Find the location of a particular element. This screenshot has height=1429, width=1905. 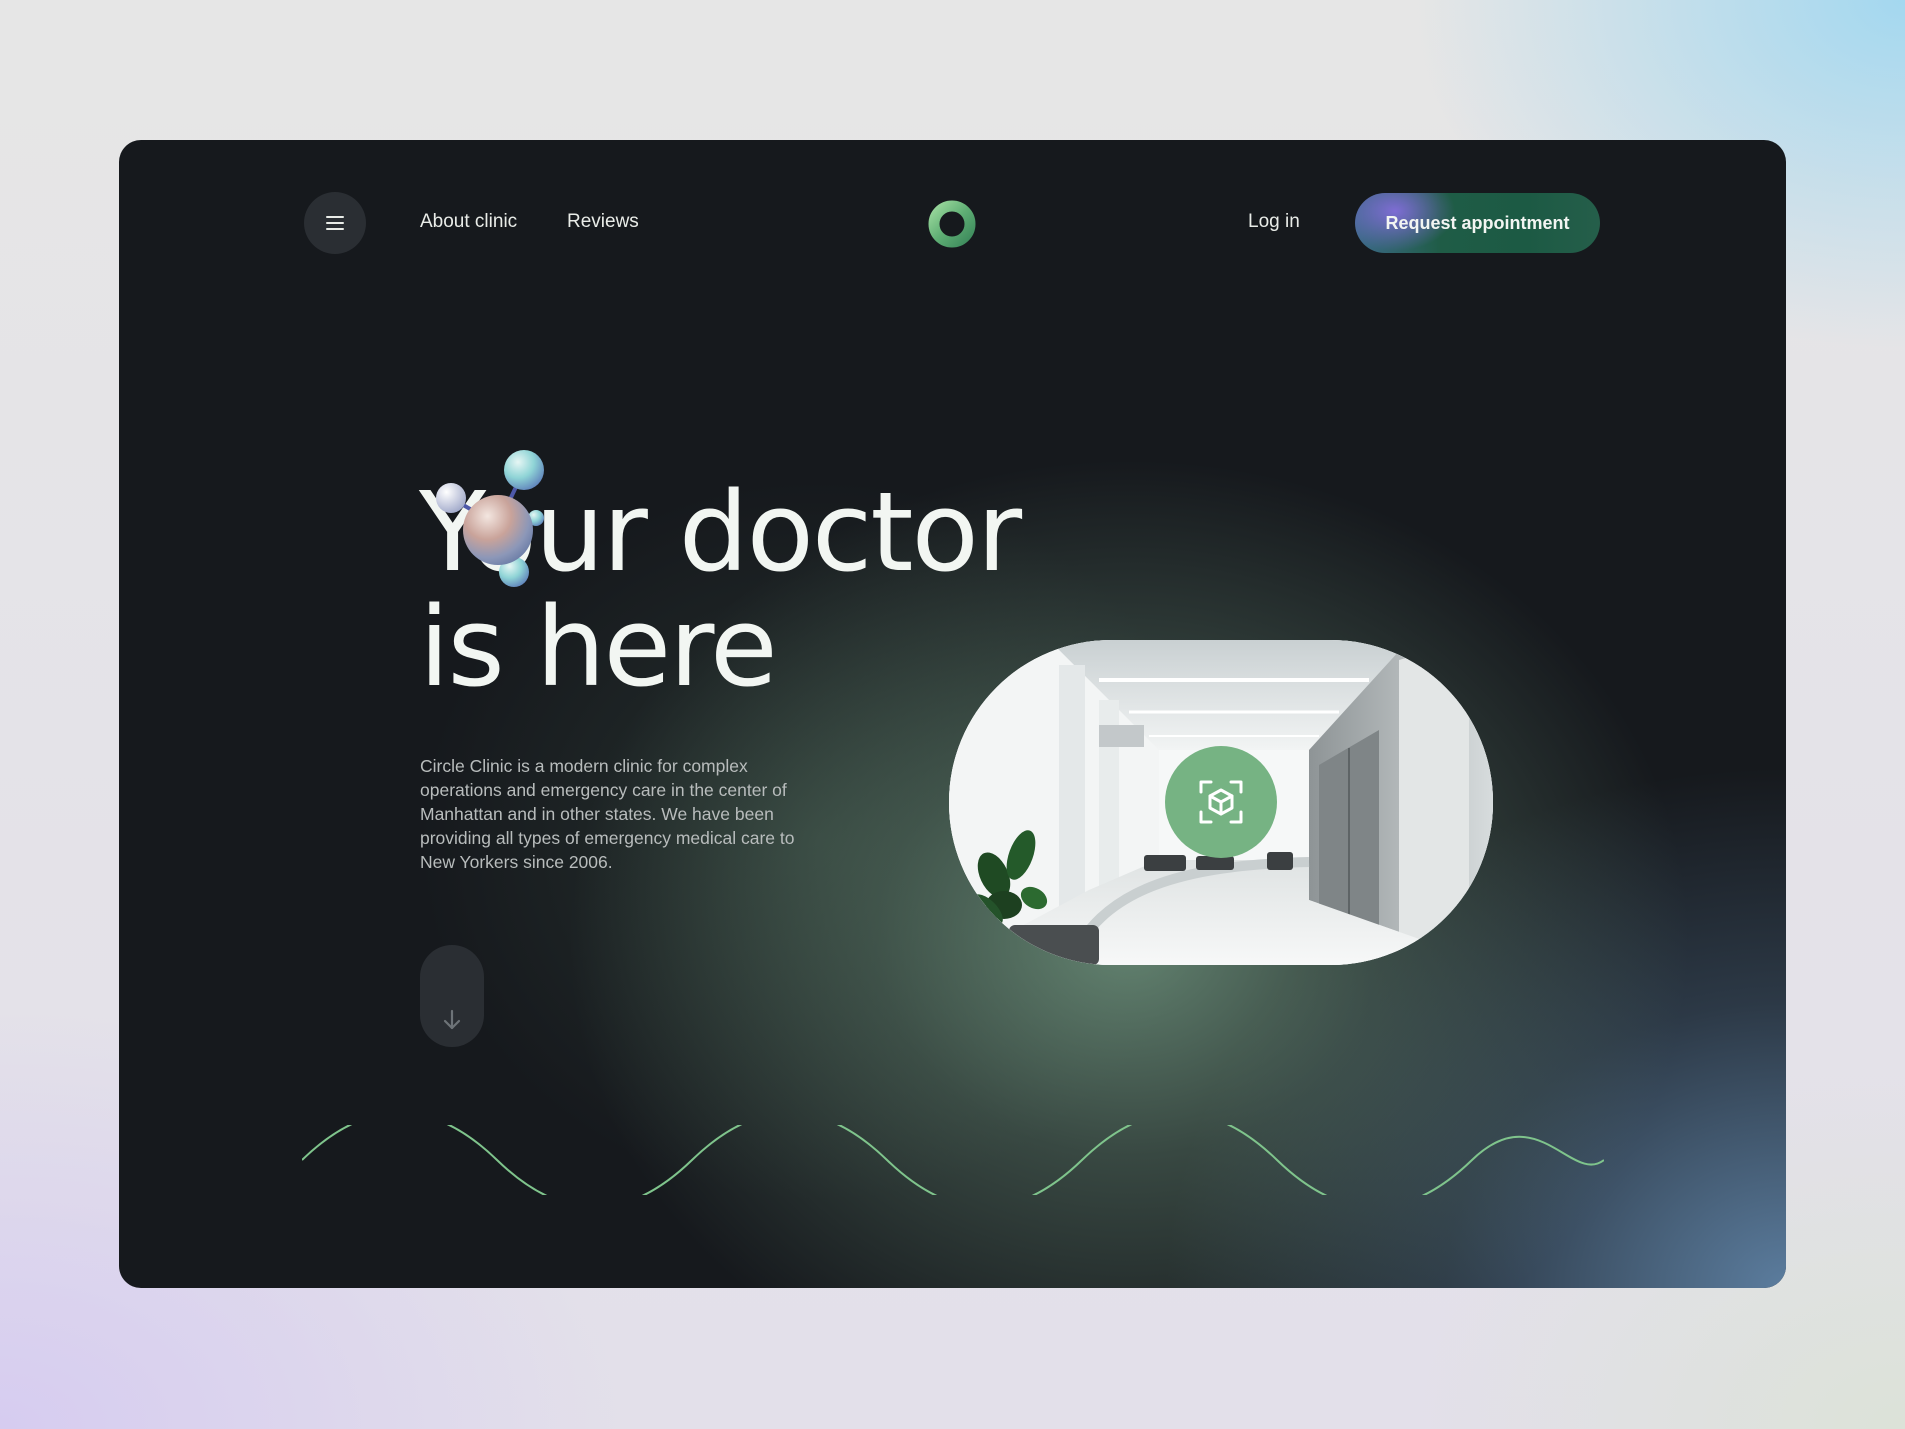

nav-link-reviews: Reviews is located at coordinates (603, 222).